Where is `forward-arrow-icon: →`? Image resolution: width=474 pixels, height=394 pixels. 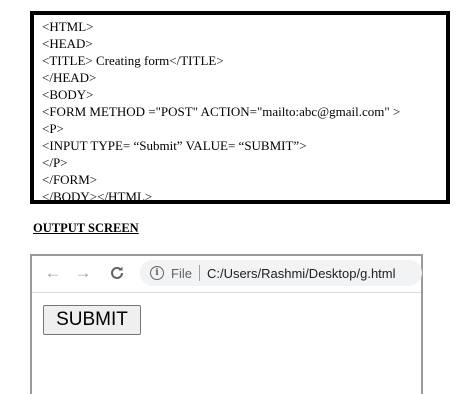 forward-arrow-icon: → is located at coordinates (83, 273).